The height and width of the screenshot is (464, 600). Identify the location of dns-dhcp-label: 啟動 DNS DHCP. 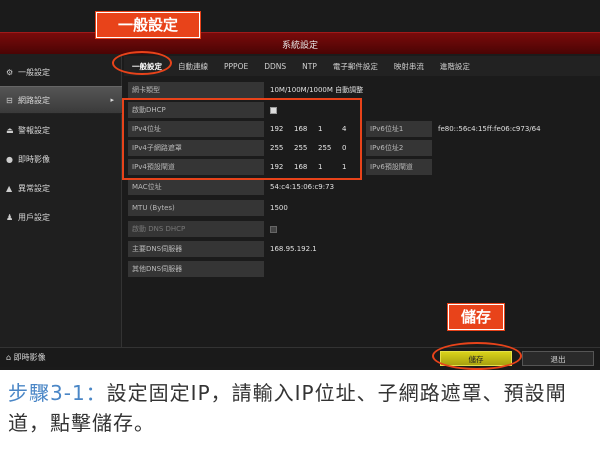
(196, 229).